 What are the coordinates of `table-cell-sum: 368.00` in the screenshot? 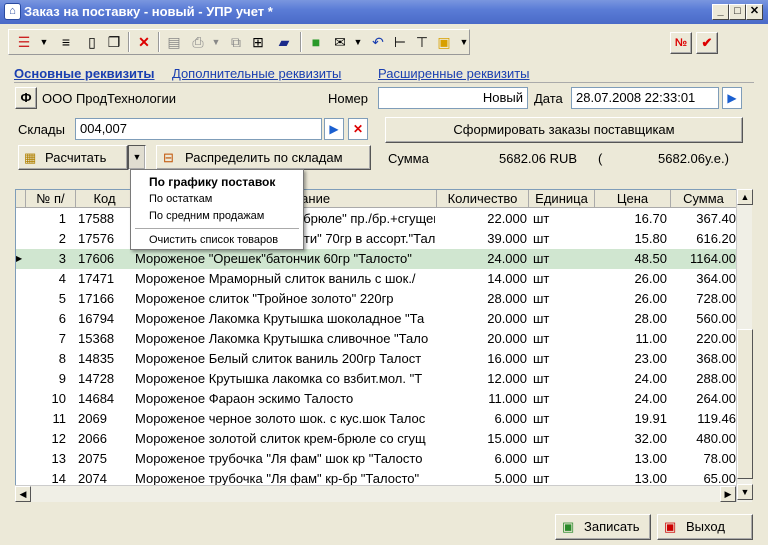 It's located at (703, 359).